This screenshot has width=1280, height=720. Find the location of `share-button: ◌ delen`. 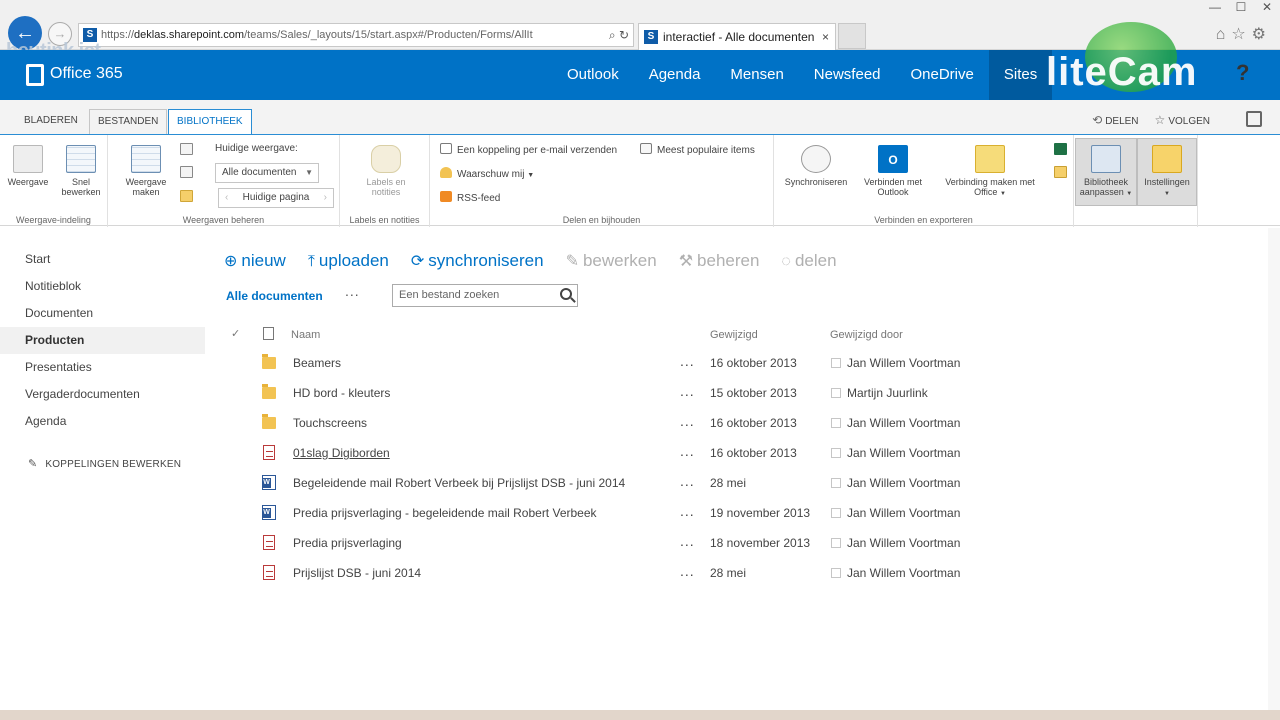

share-button: ◌ delen is located at coordinates (808, 264).